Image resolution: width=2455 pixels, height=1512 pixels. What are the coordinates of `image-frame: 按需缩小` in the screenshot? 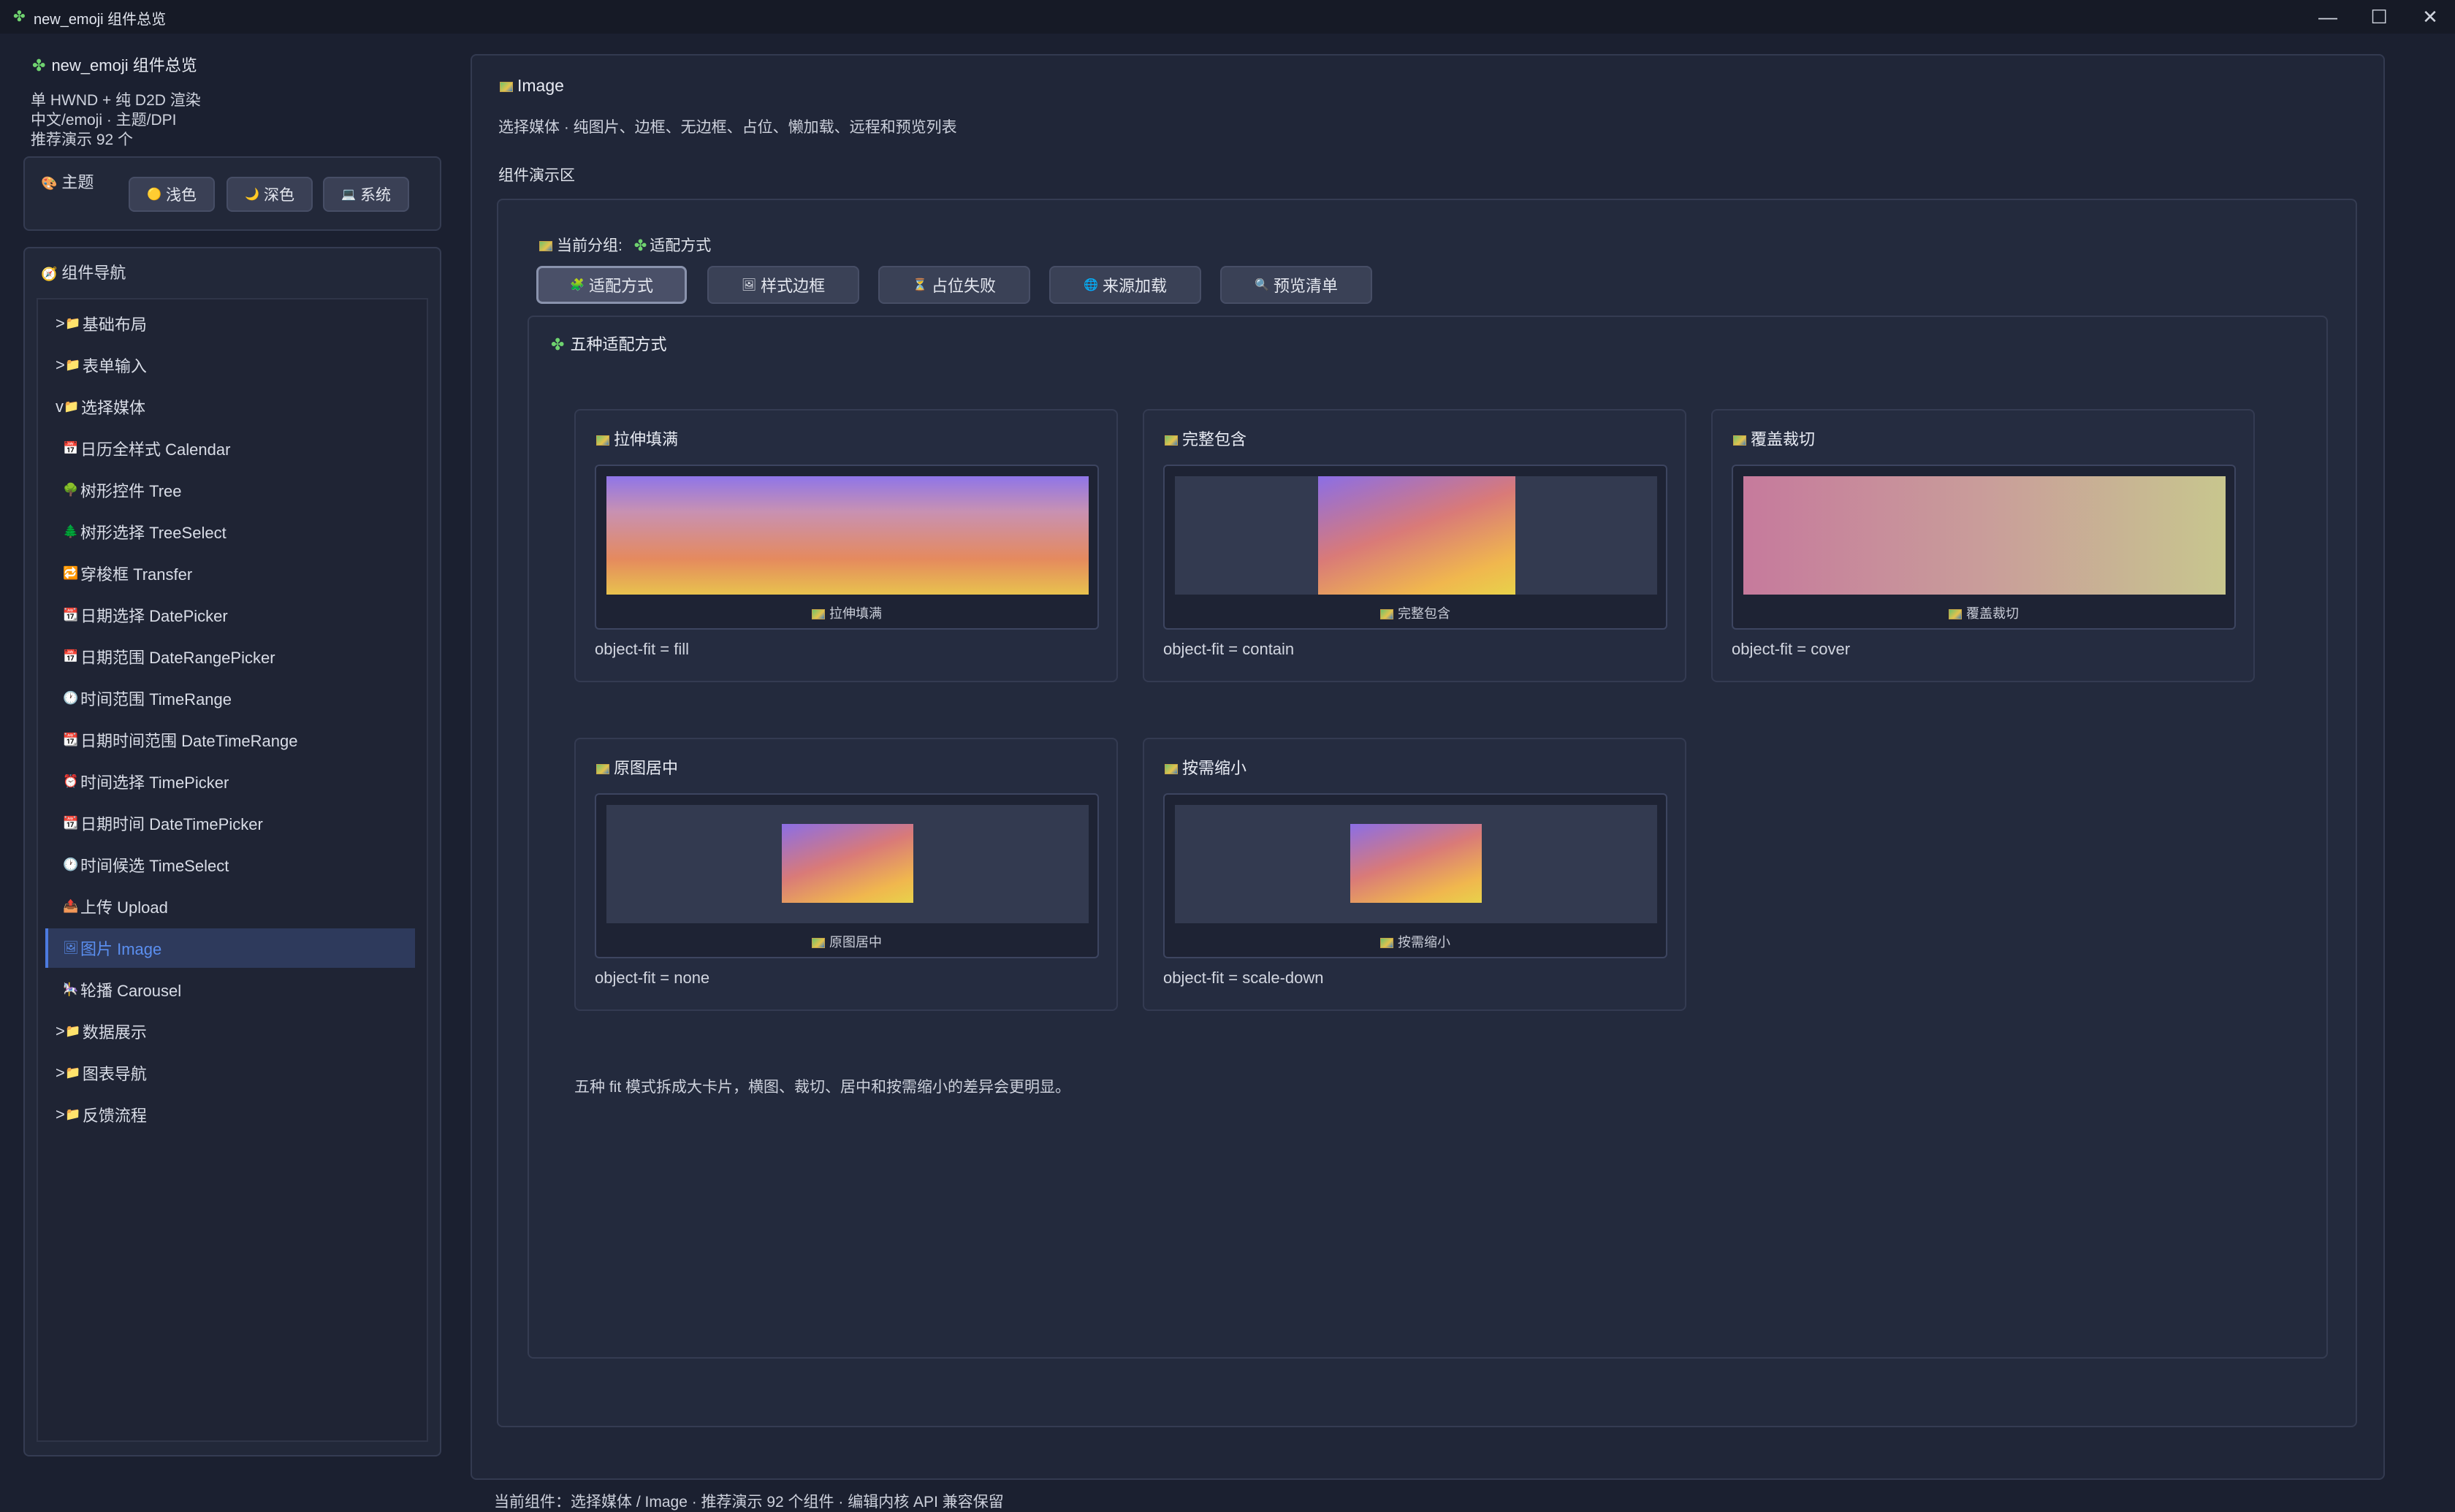 It's located at (1415, 876).